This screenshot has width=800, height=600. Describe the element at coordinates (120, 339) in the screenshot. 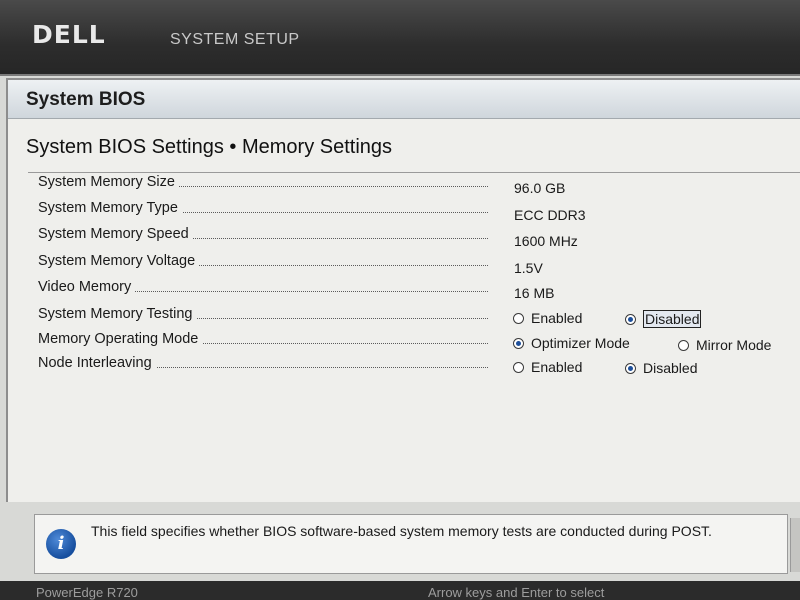

I see `setting-label: Memory Operating Mode` at that location.